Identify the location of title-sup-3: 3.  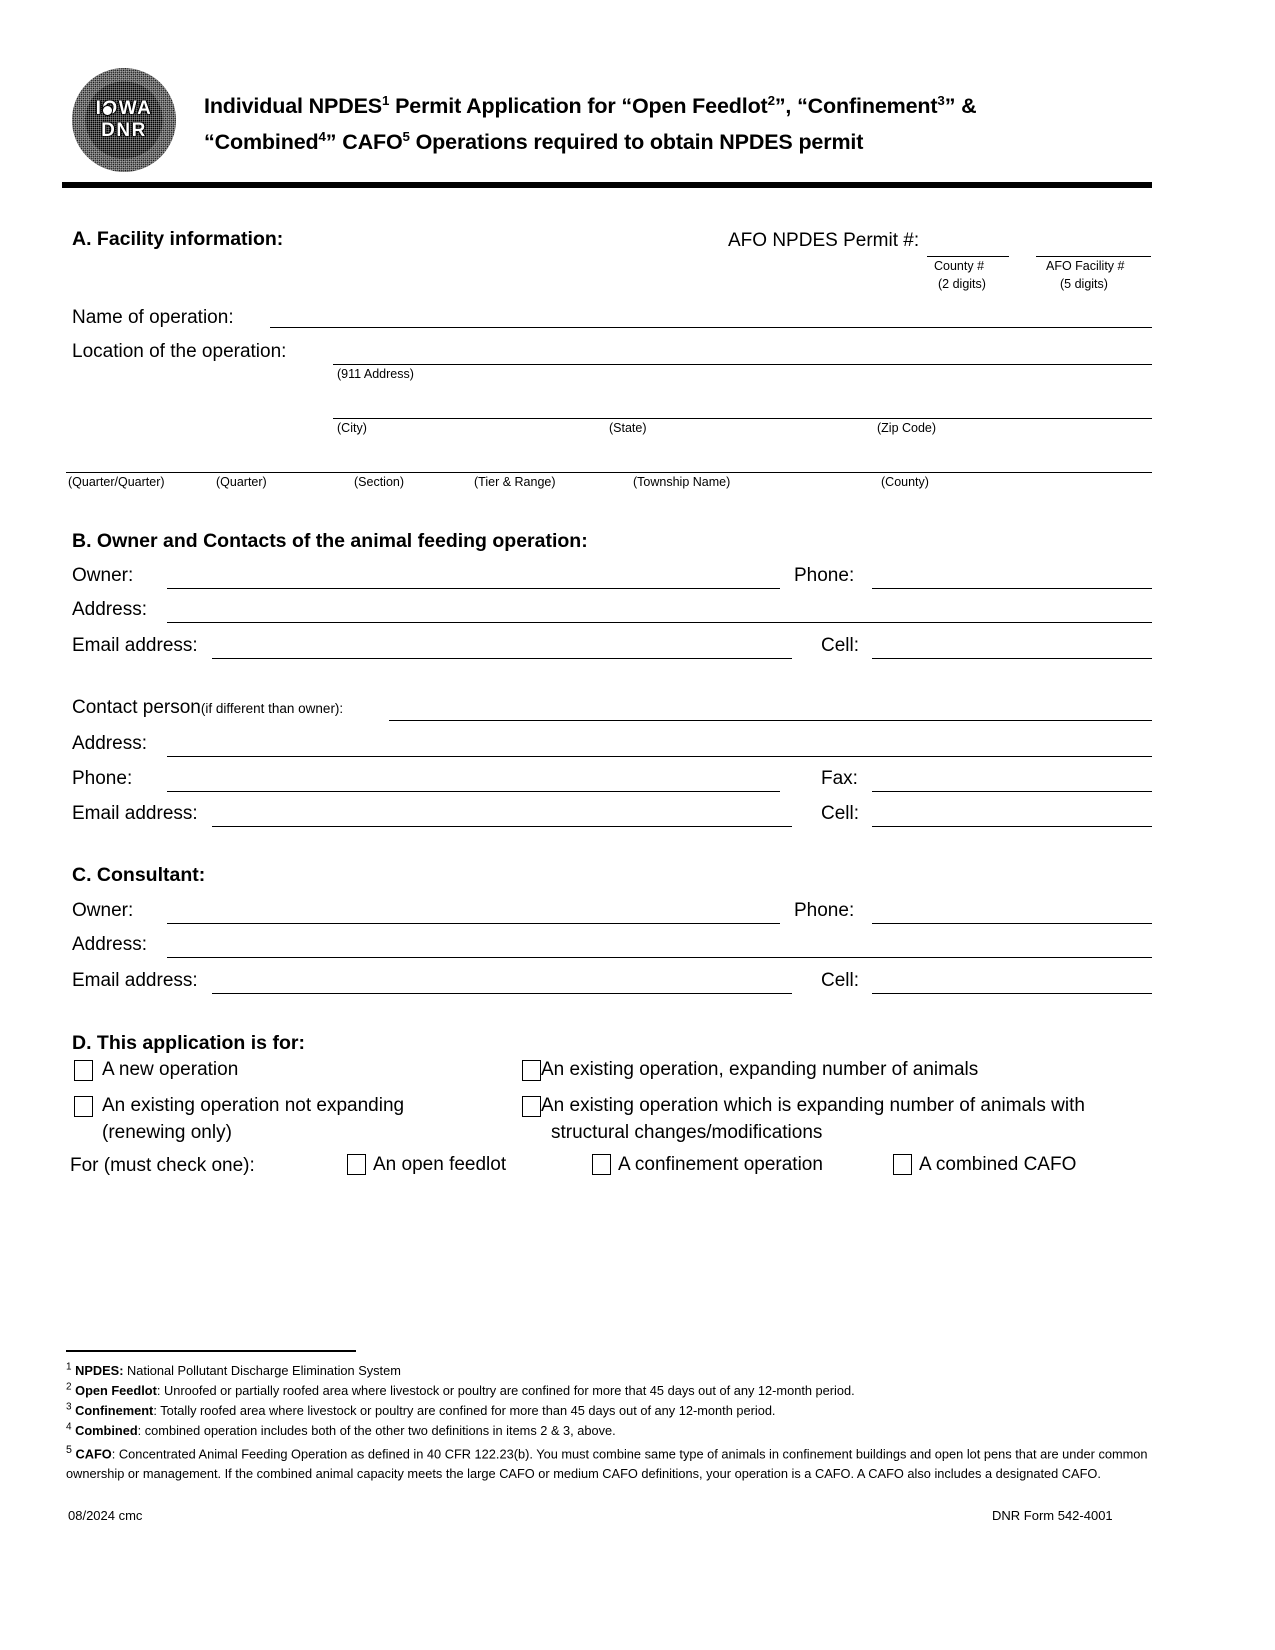
(941, 100).